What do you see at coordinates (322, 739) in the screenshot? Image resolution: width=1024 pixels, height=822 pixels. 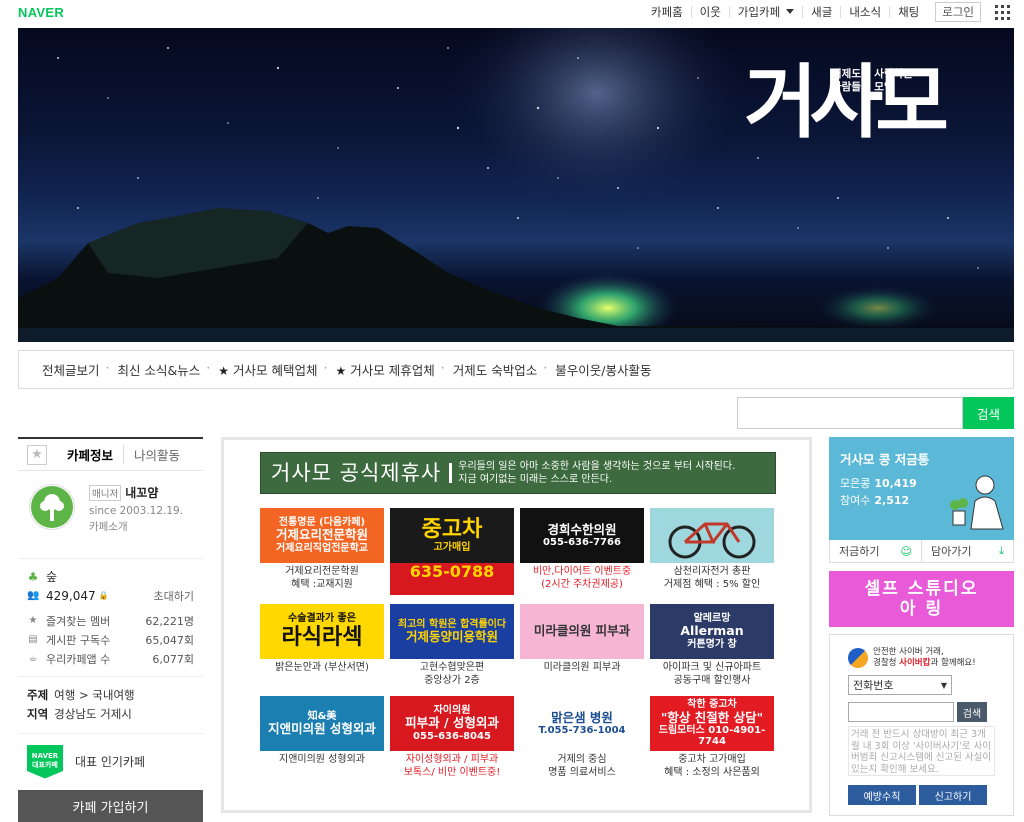 I see `partner-ad: 知&美 지앤미의원 성형외과 지앤미의원 성형외과` at bounding box center [322, 739].